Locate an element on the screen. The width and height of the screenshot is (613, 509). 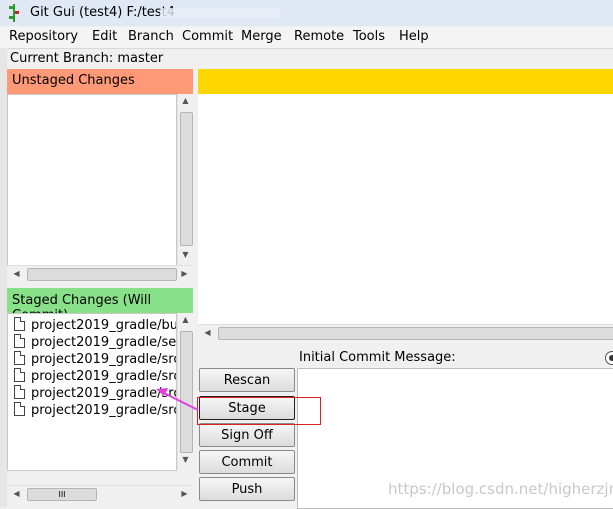
staged-hscroll-thumb: III is located at coordinates (62, 494).